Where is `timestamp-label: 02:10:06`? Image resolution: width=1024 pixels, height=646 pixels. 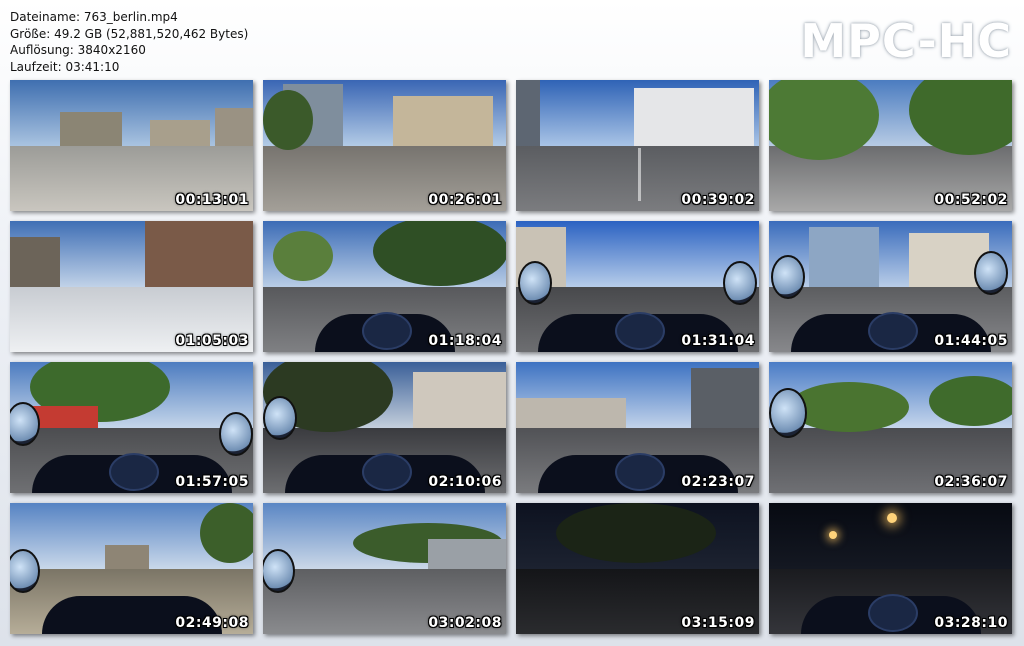 timestamp-label: 02:10:06 is located at coordinates (465, 482).